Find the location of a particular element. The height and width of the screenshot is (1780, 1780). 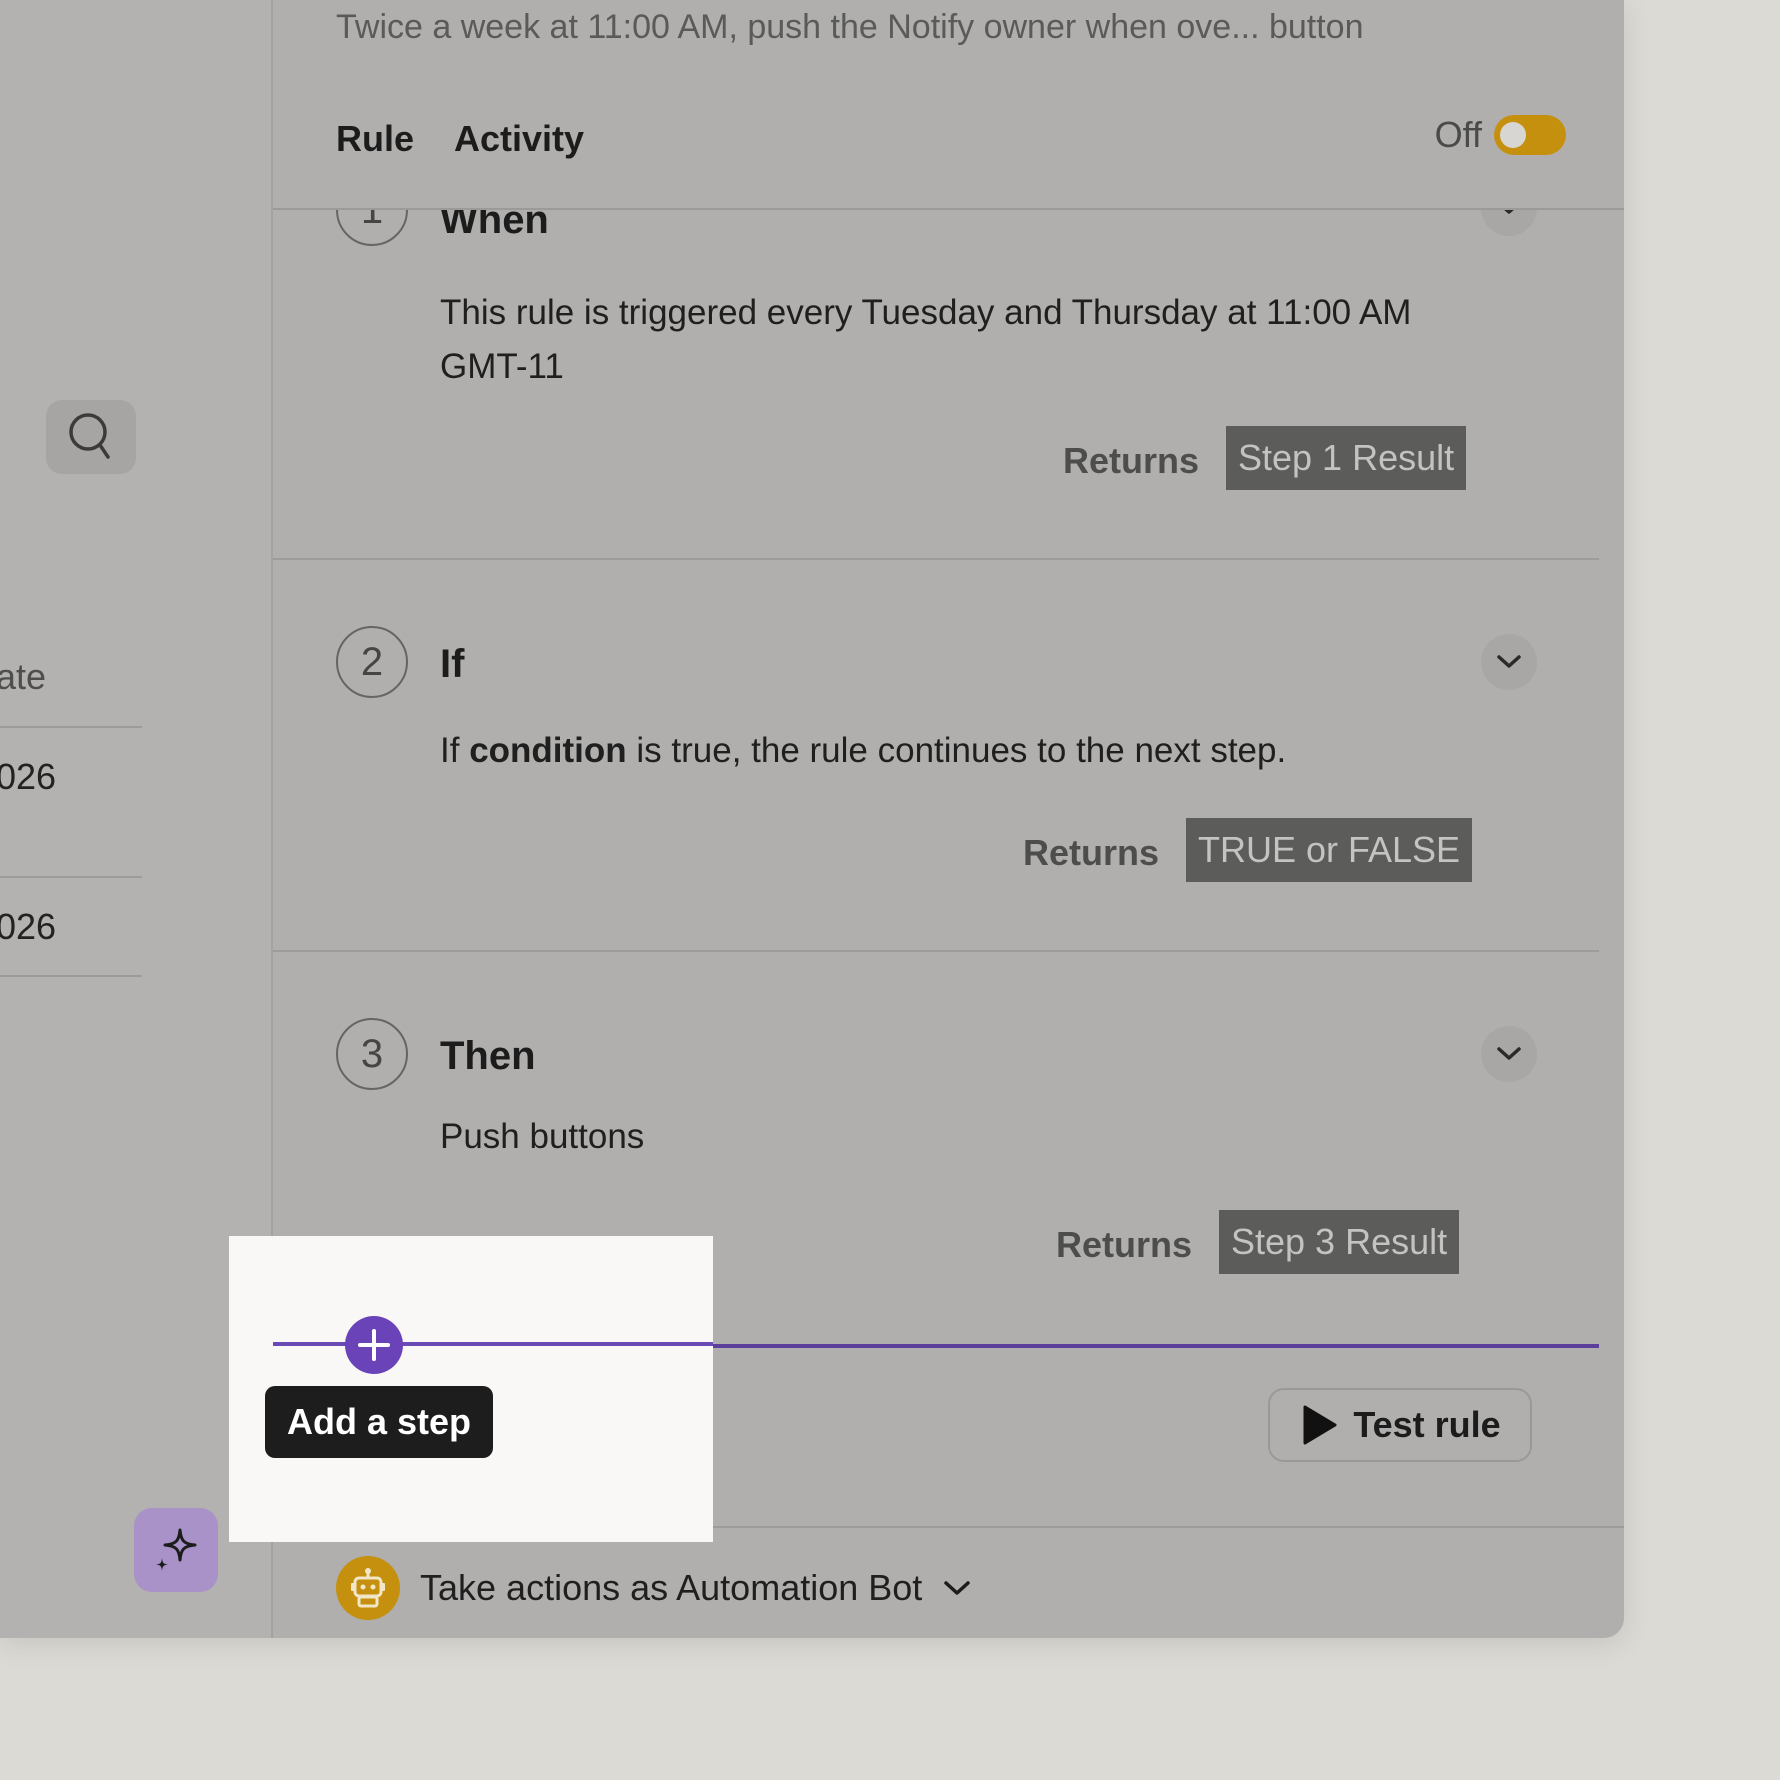

actor-selector: Take actions as Automation Bot is located at coordinates (654, 1588).